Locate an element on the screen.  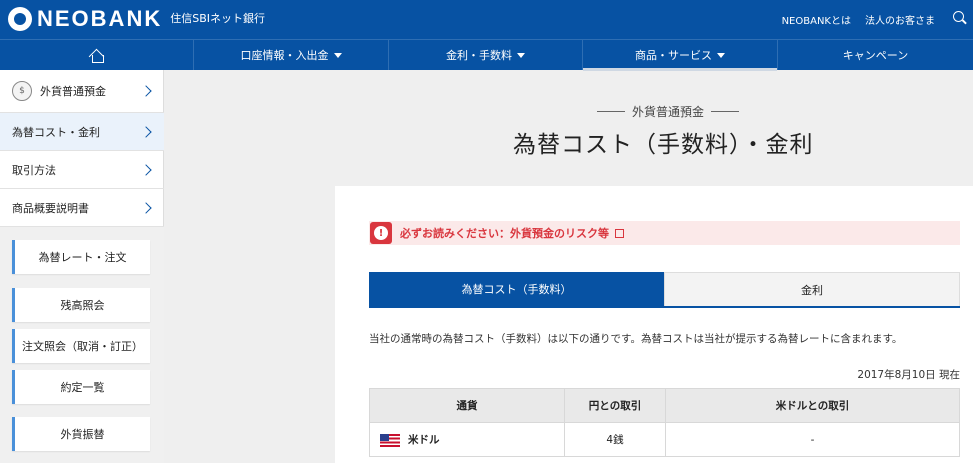
link-about-neobank: NEOBANKとは is located at coordinates (816, 19).